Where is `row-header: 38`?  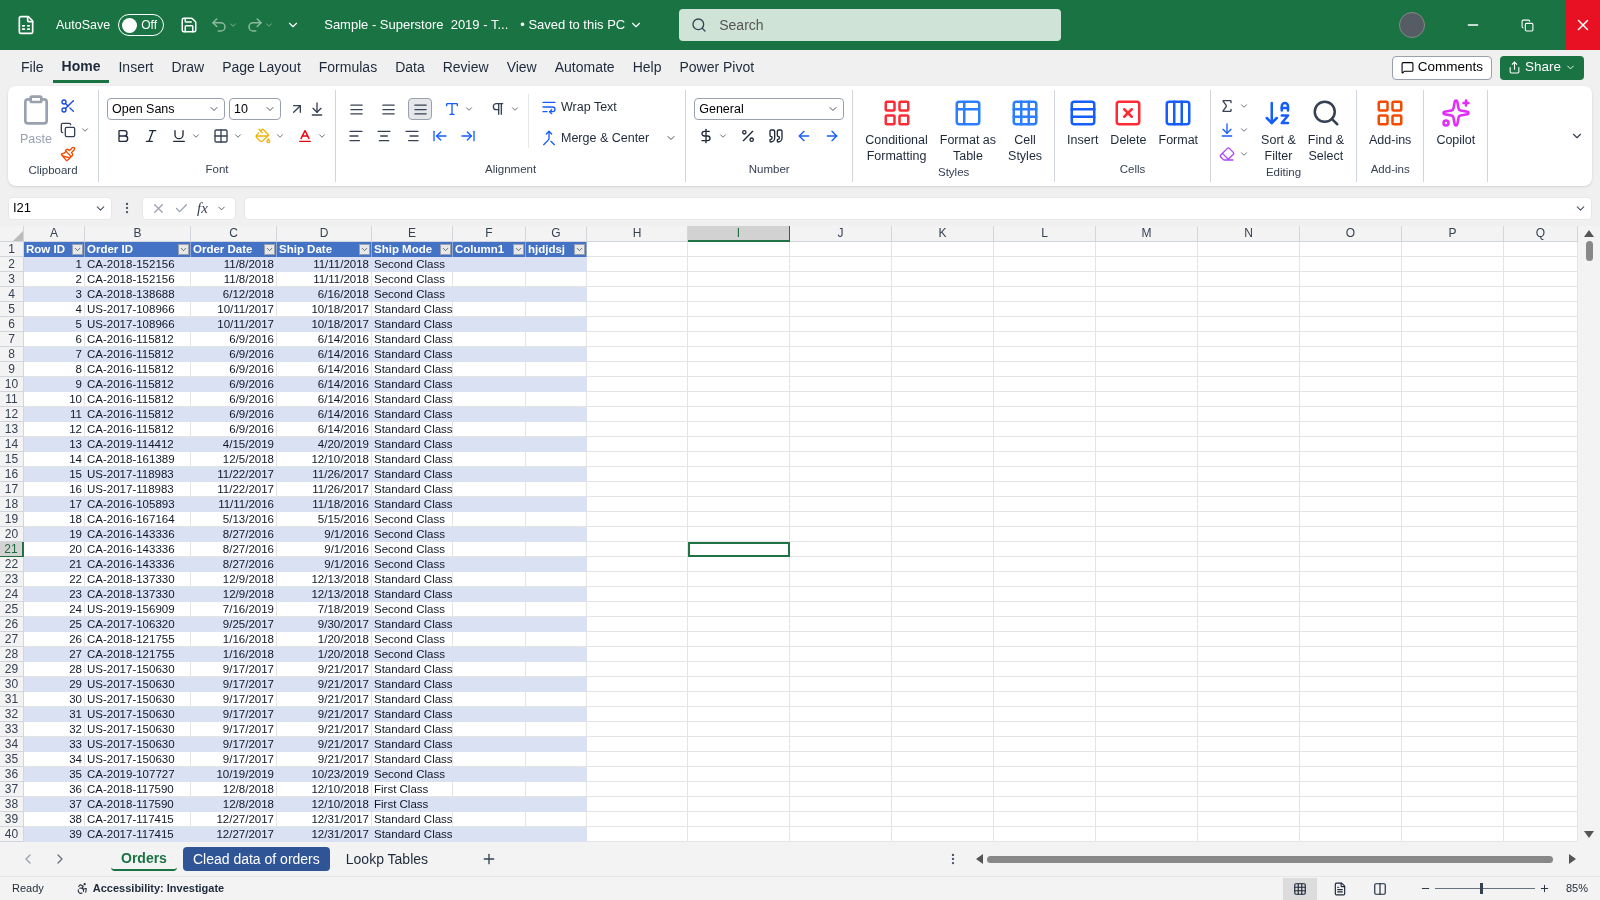 row-header: 38 is located at coordinates (12, 804).